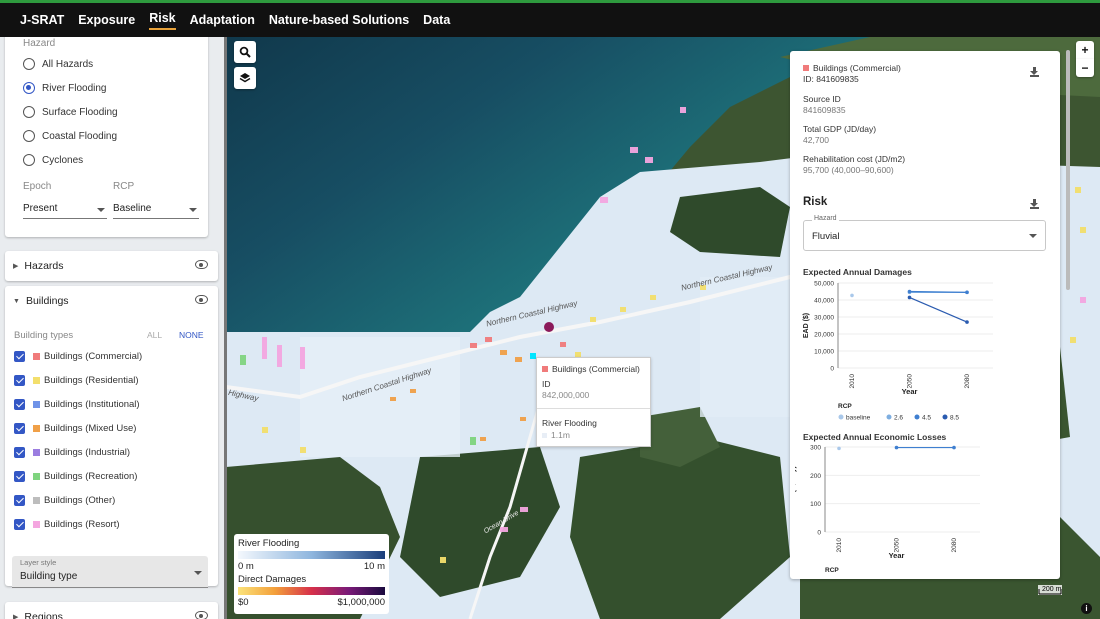 This screenshot has height=619, width=1100. Describe the element at coordinates (64, 88) in the screenshot. I see `radio-river-flooding: River Flooding` at that location.